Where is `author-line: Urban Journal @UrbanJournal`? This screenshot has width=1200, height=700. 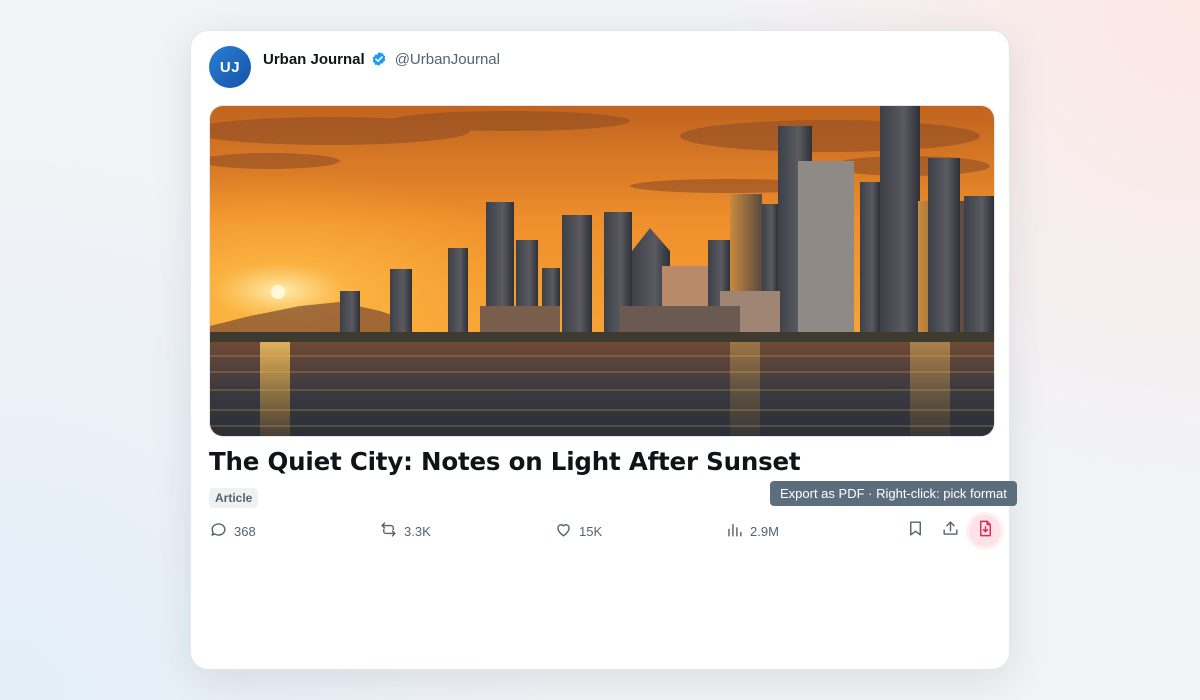 author-line: Urban Journal @UrbanJournal is located at coordinates (381, 59).